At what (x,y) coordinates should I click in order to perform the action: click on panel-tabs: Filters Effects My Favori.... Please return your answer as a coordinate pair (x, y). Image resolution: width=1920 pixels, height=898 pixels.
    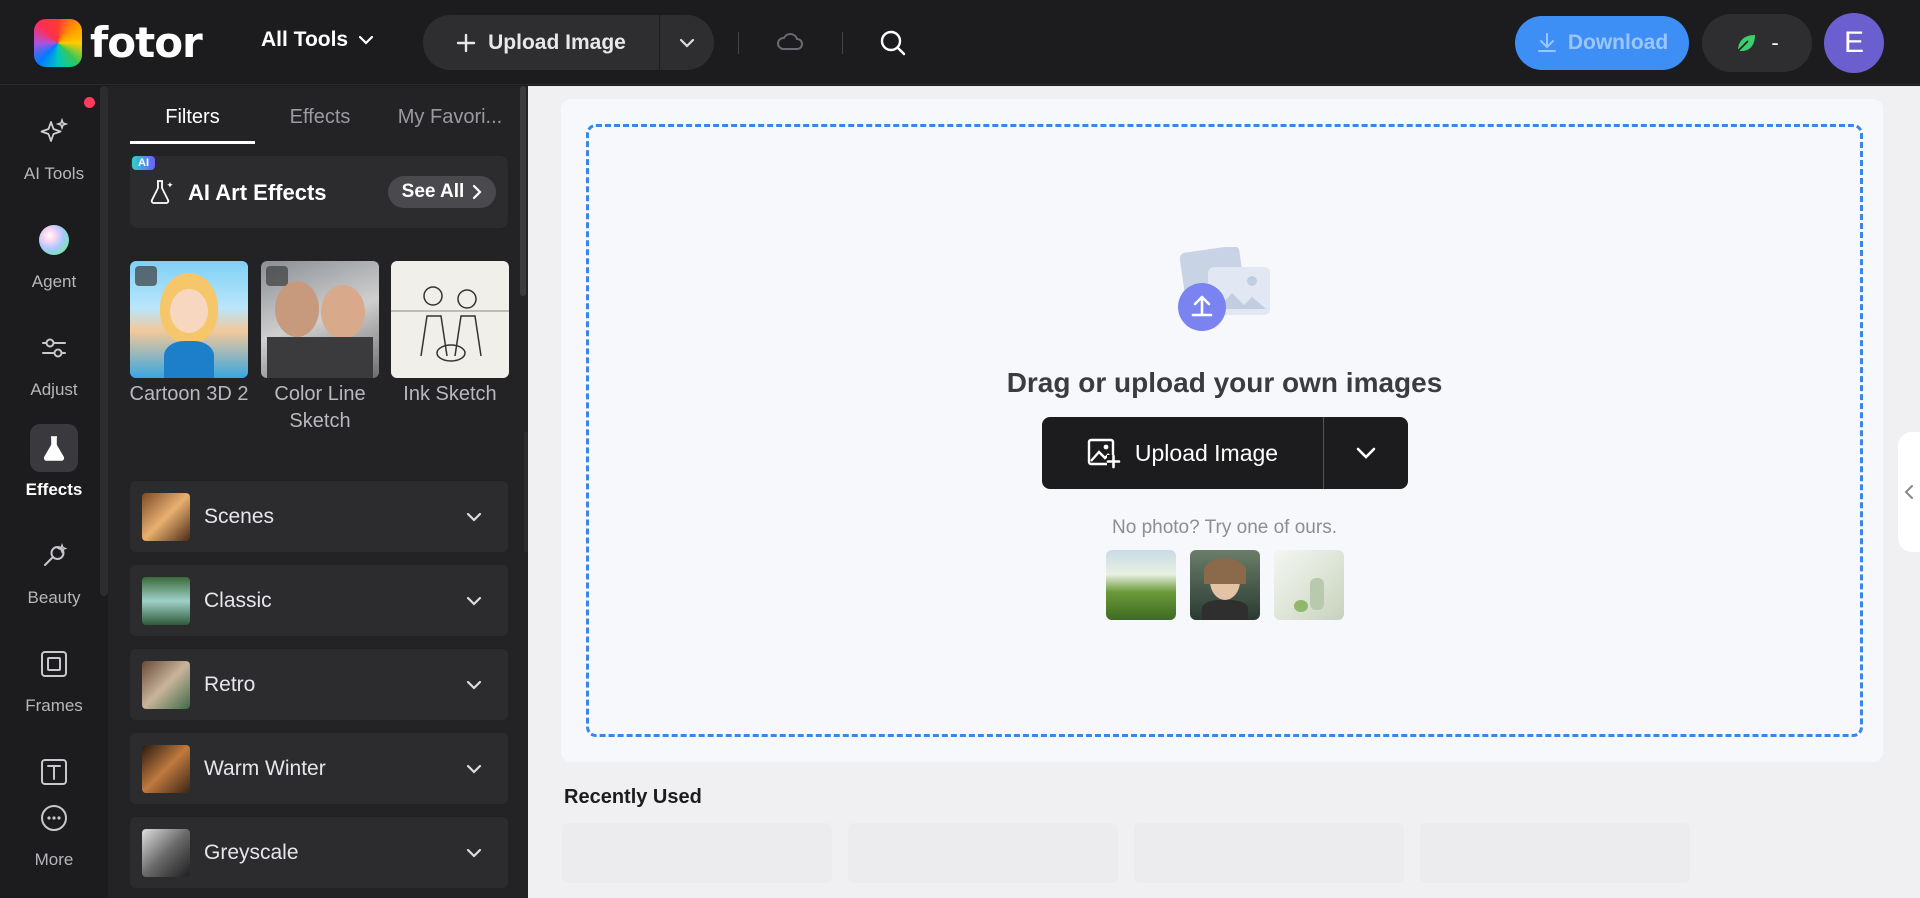
    Looking at the image, I should click on (322, 125).